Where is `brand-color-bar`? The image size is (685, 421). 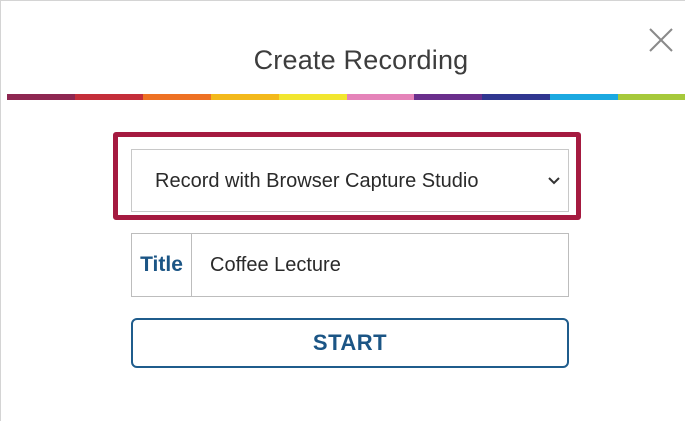
brand-color-bar is located at coordinates (346, 97).